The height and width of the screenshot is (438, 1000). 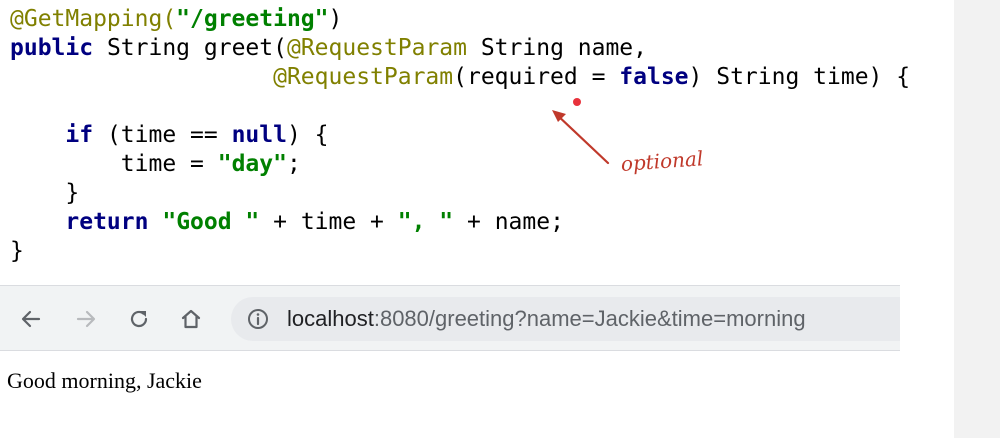 I want to click on code-line: @GetMapping("/greeting"), so click(x=460, y=19).